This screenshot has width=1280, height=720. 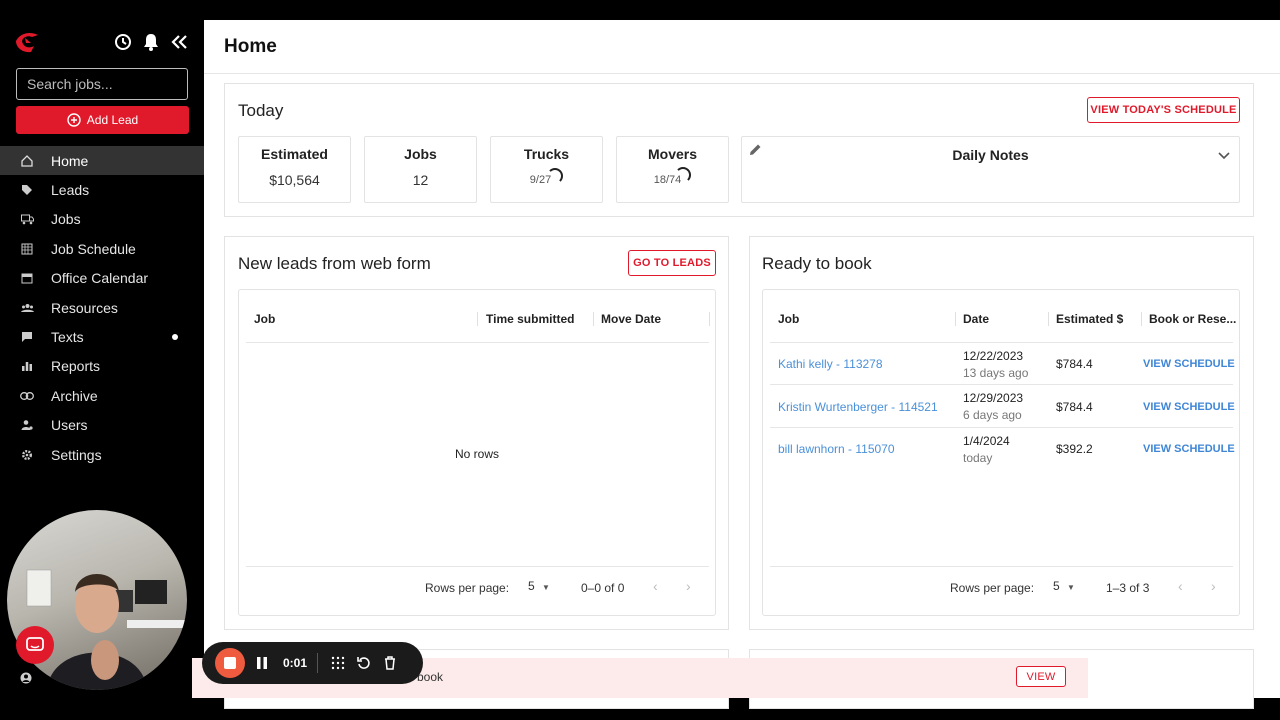 I want to click on account-icon, so click(x=26, y=677).